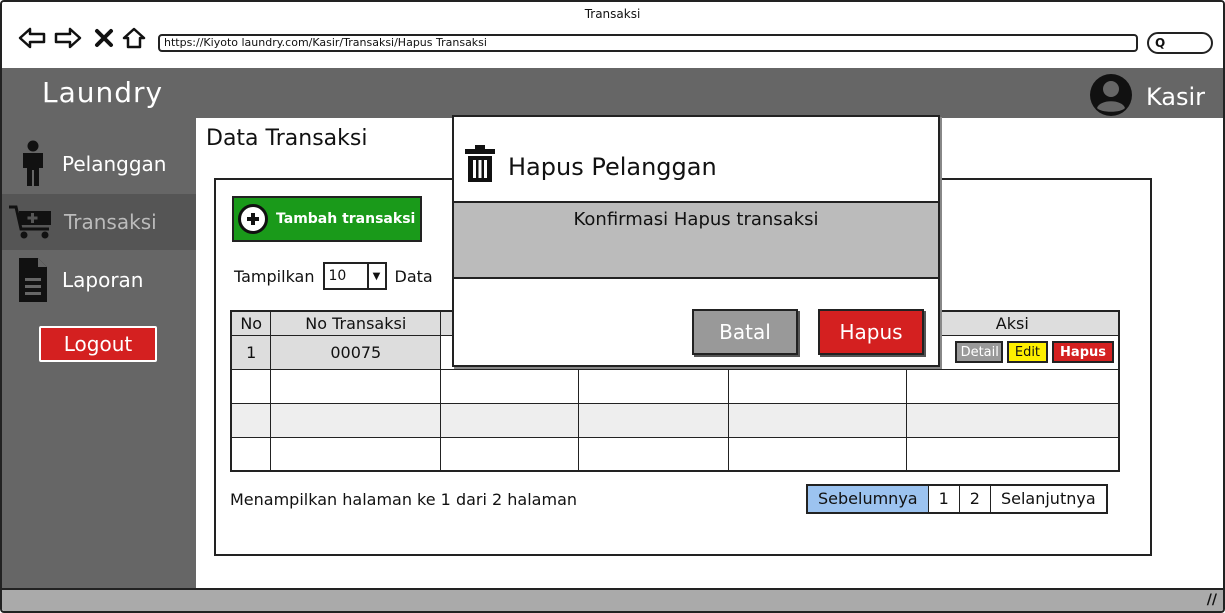  I want to click on data-label: Data, so click(413, 276).